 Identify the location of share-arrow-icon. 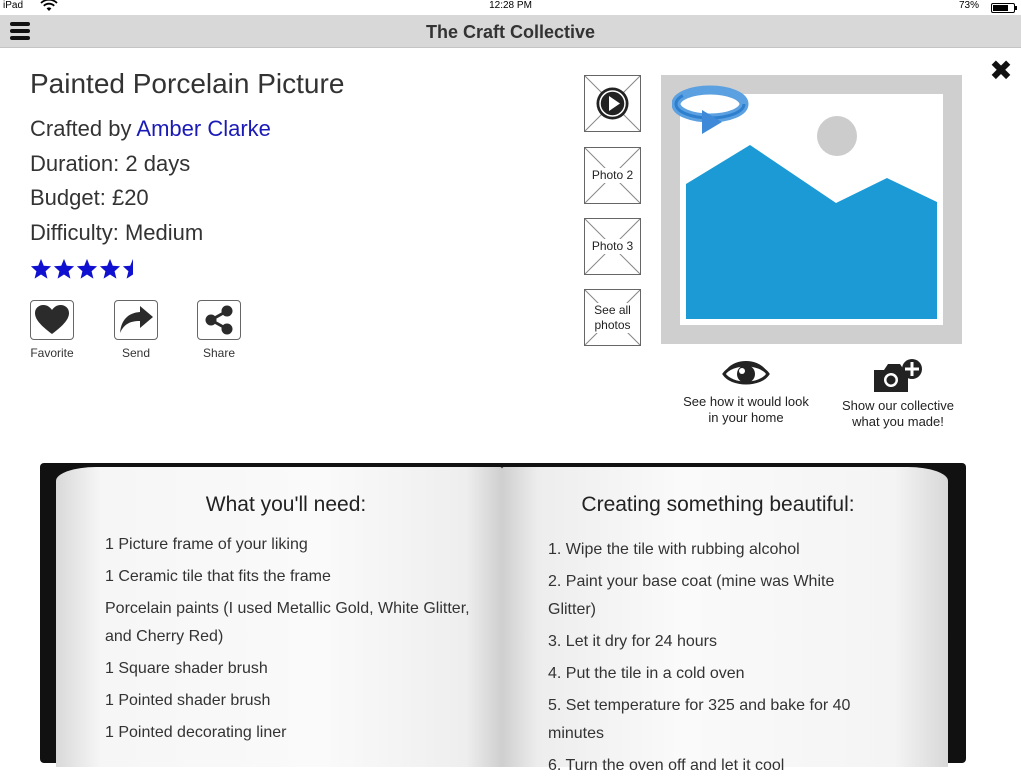
(136, 319).